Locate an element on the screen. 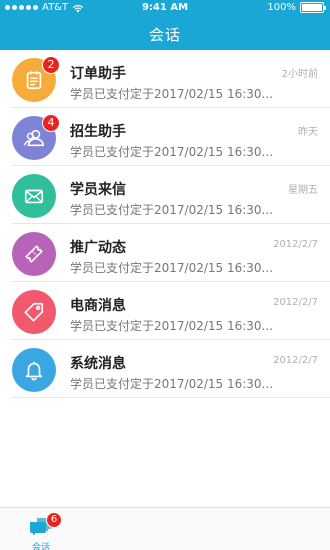  page-title: 会话 is located at coordinates (164, 35).